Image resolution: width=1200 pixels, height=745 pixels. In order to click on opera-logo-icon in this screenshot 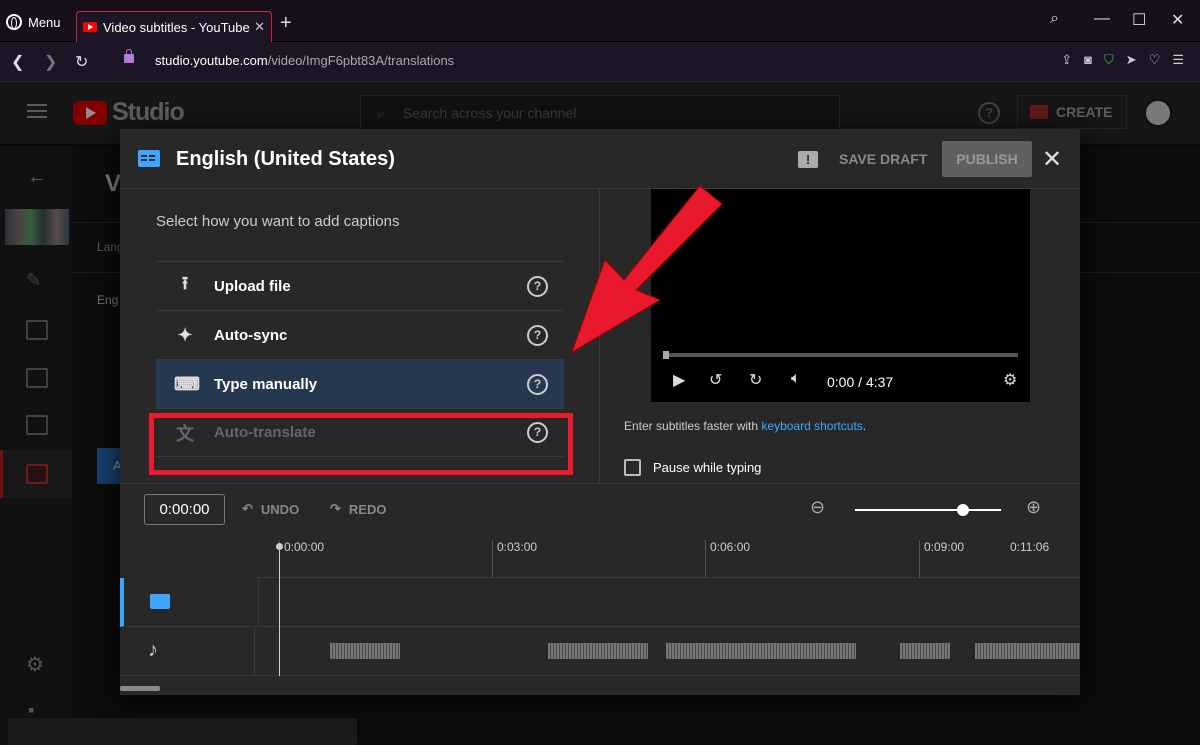, I will do `click(14, 22)`.